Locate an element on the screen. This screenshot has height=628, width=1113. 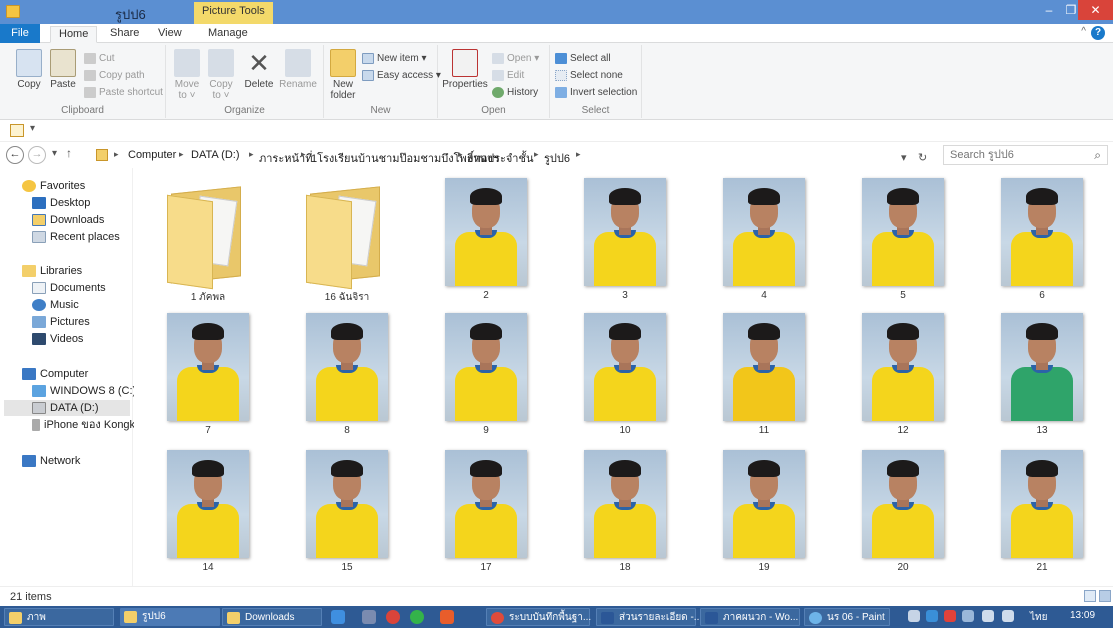
image-file-item: 10 is located at coordinates (625, 374).